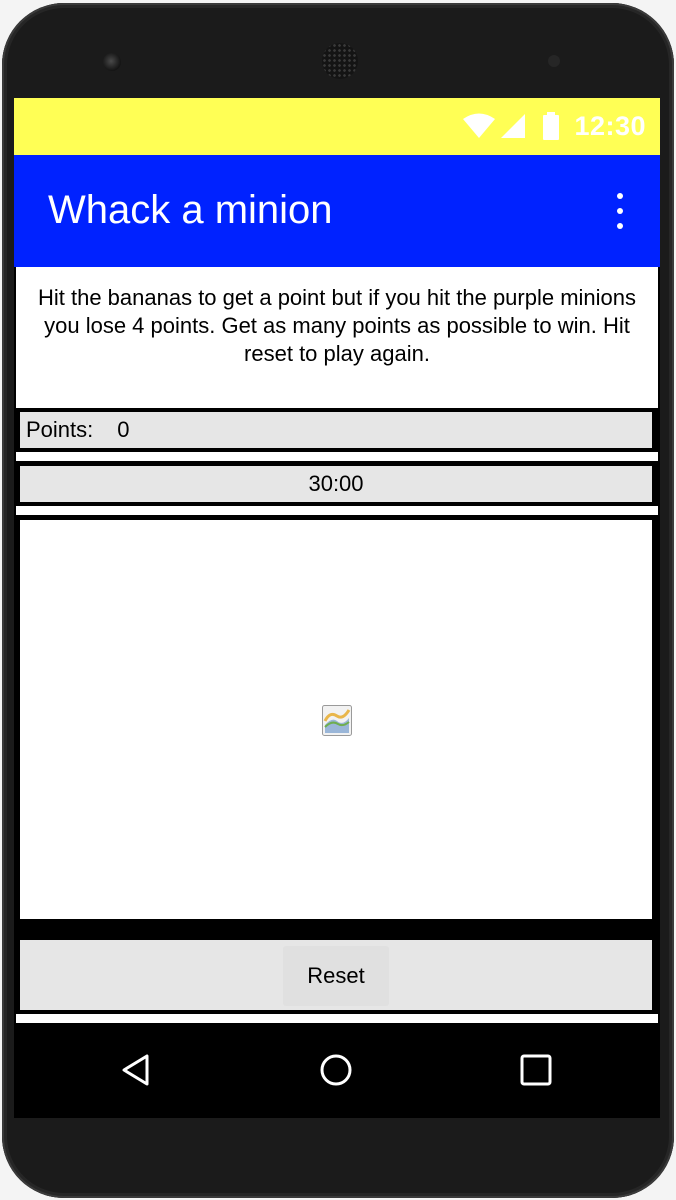 The image size is (676, 1200). I want to click on front-camera, so click(112, 62).